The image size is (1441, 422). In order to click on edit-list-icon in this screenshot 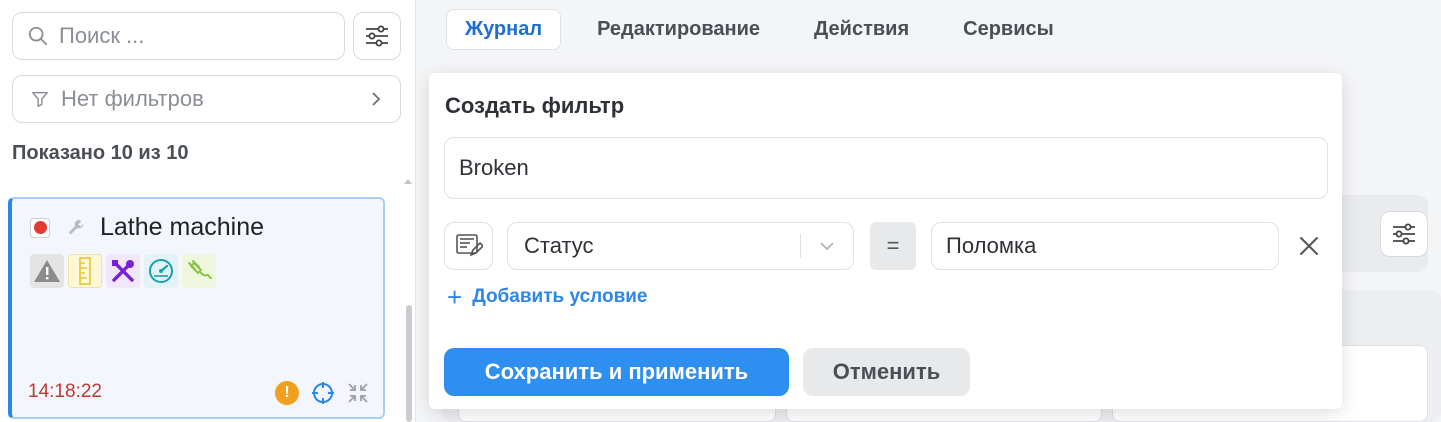, I will do `click(469, 245)`.